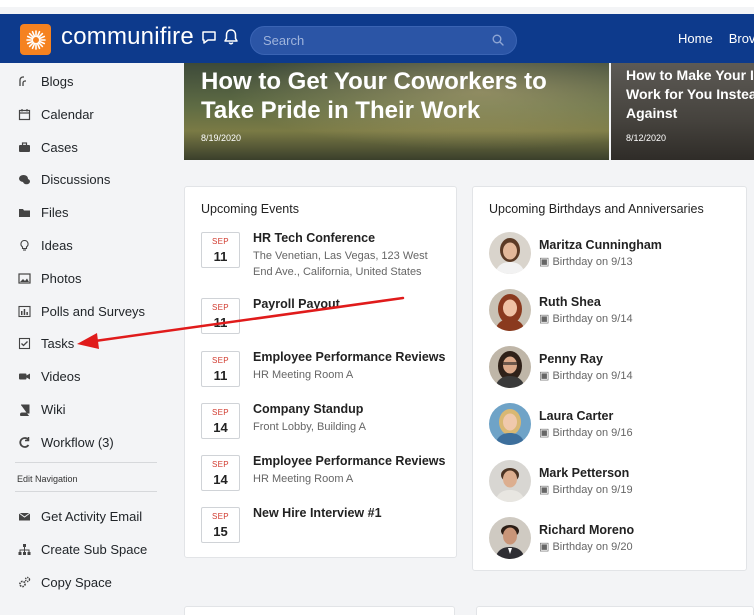  Describe the element at coordinates (86, 462) in the screenshot. I see `divider` at that location.